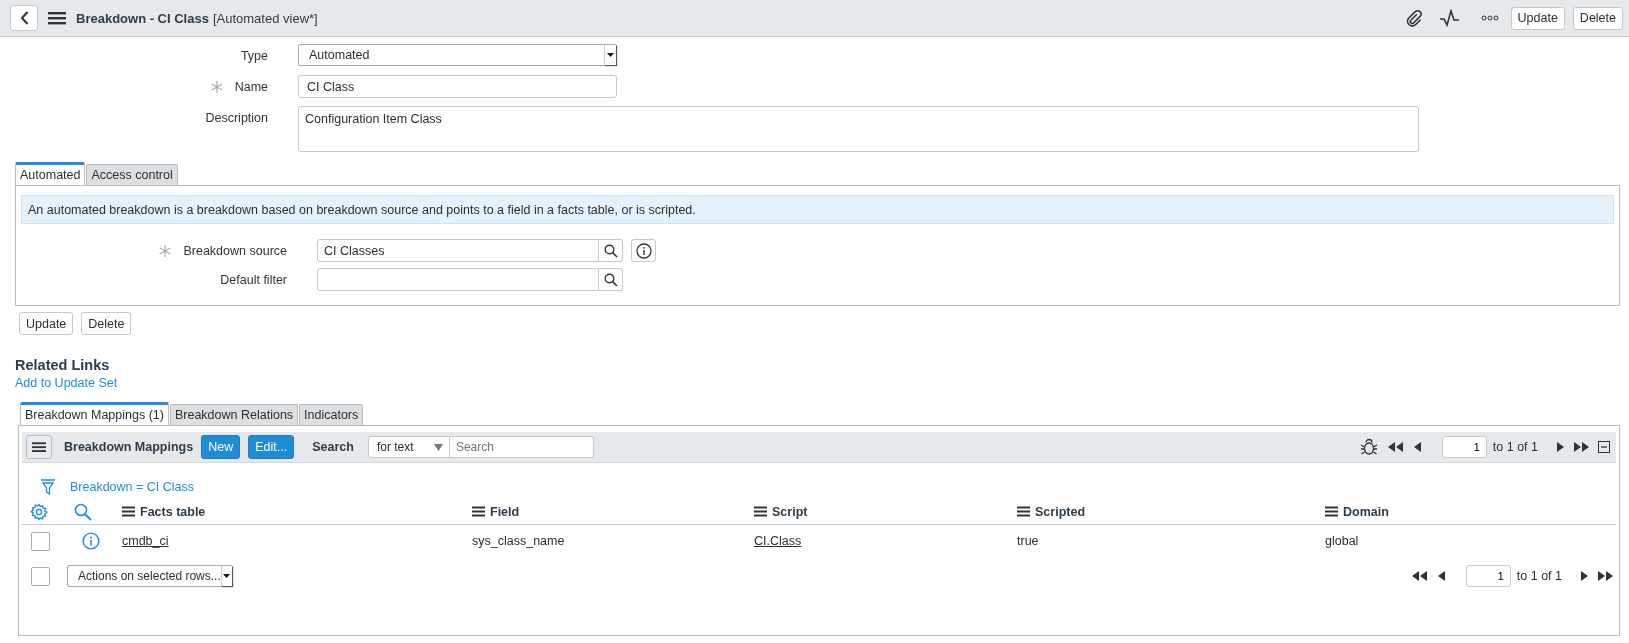 The width and height of the screenshot is (1629, 643). What do you see at coordinates (457, 55) in the screenshot?
I see `type-select: Automated` at bounding box center [457, 55].